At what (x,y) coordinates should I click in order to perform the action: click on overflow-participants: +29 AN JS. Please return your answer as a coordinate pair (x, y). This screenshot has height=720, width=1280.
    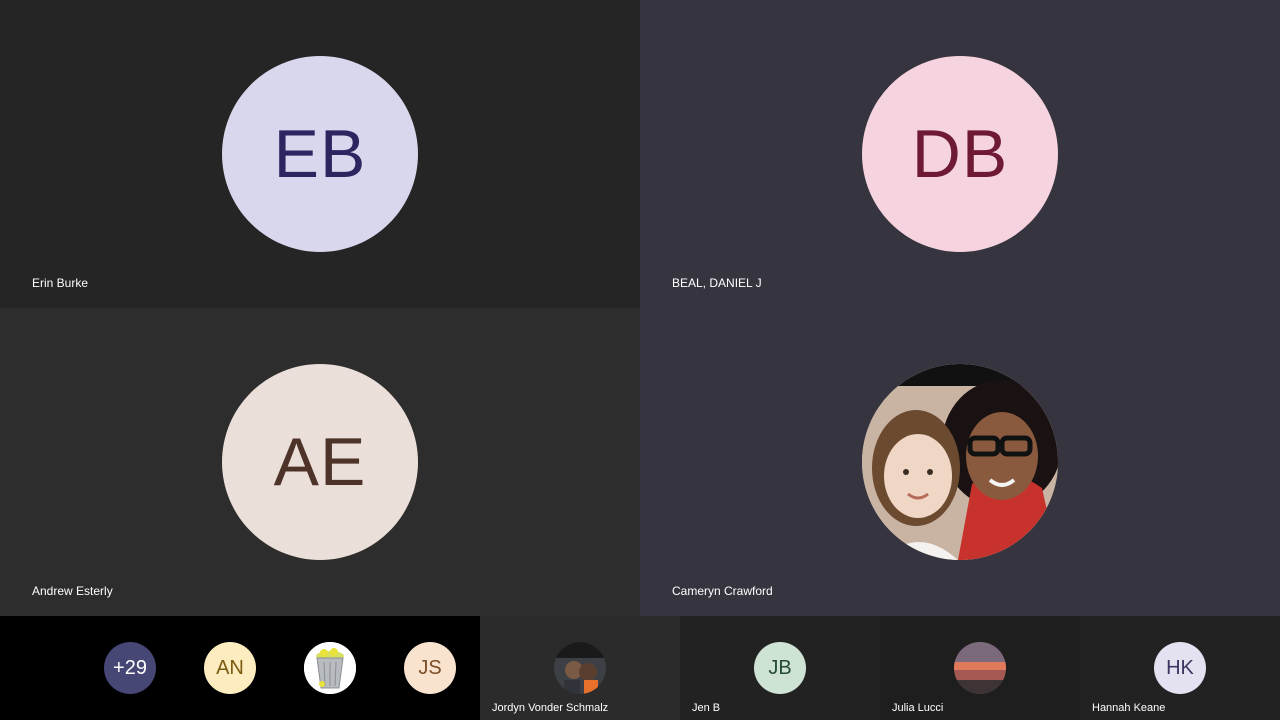
    Looking at the image, I should click on (240, 668).